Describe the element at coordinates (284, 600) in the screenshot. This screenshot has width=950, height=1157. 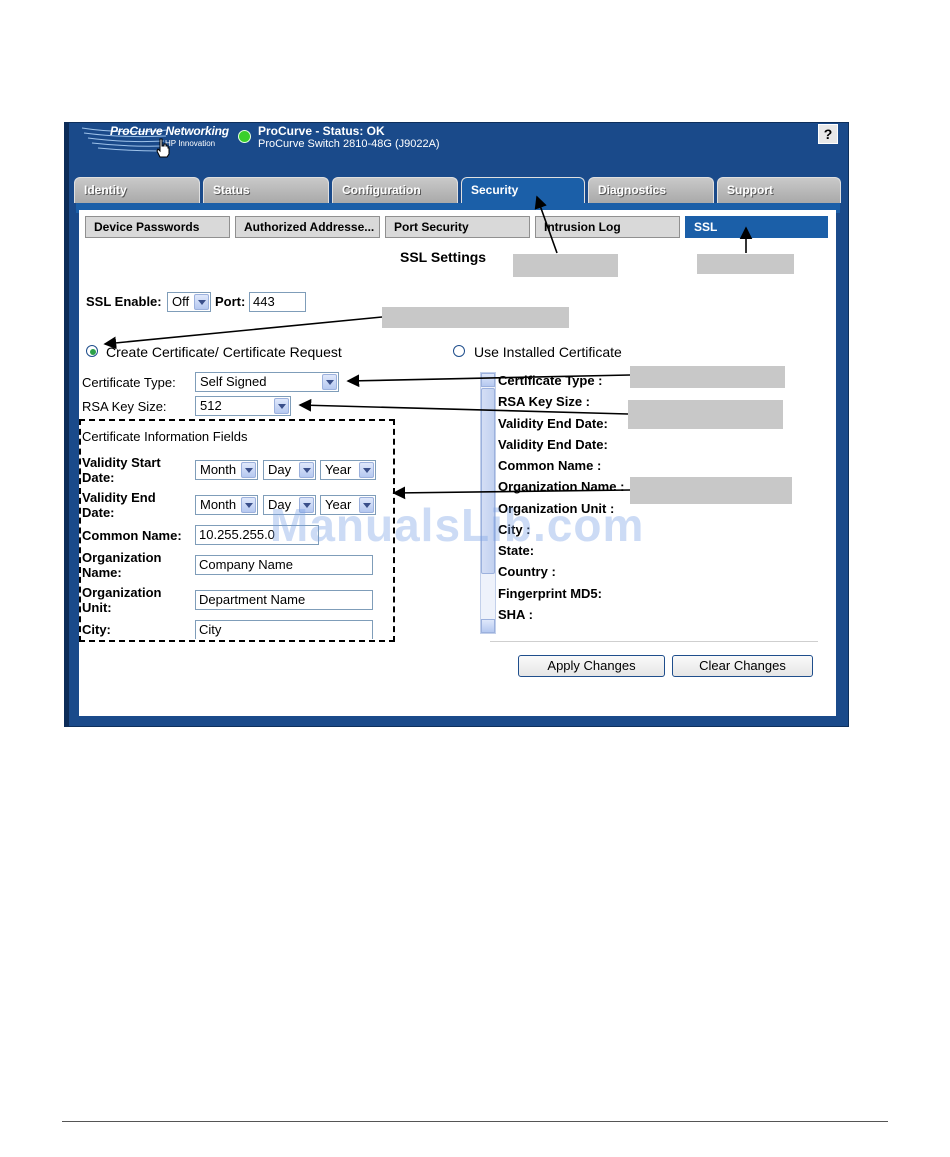
I see `organization-unit-input: Department Name` at that location.